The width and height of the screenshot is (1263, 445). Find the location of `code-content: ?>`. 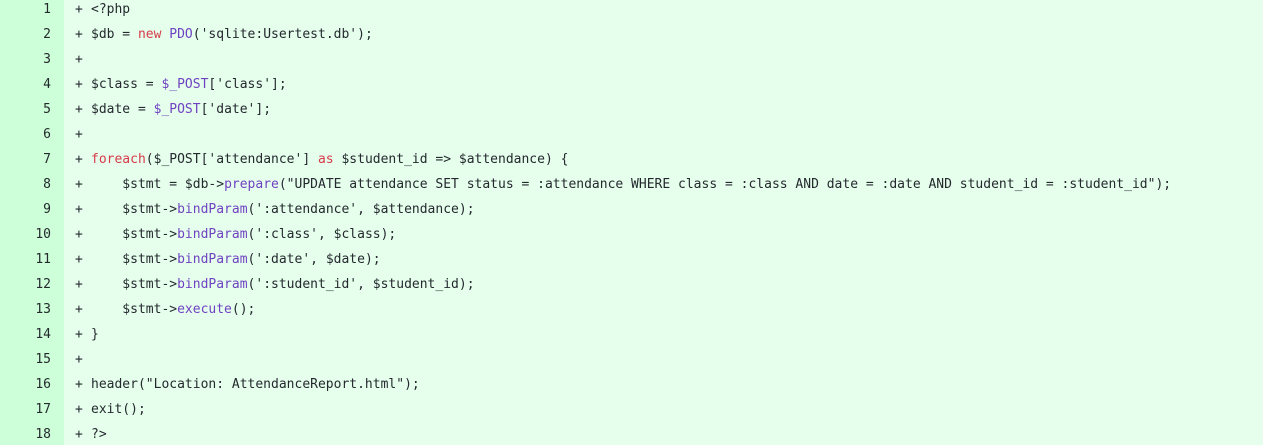

code-content: ?> is located at coordinates (99, 435).